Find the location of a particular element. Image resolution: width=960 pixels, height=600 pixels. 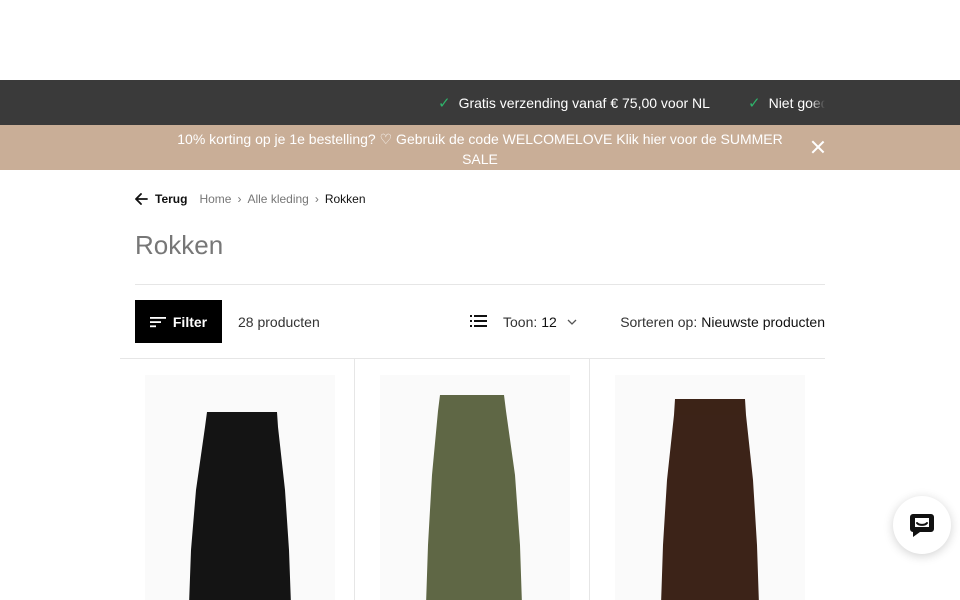

sort-label: Sorteren op: is located at coordinates (659, 321).